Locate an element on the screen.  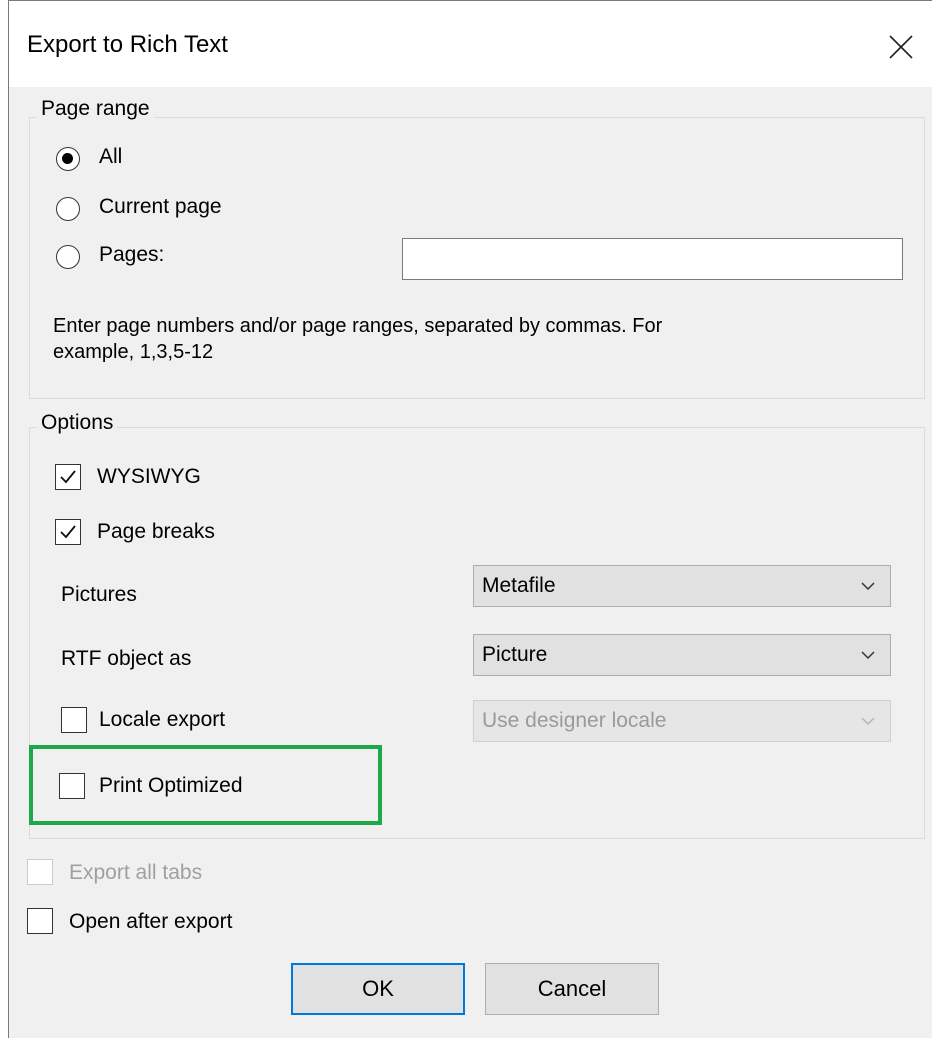
pictures-select: Metafile is located at coordinates (682, 586).